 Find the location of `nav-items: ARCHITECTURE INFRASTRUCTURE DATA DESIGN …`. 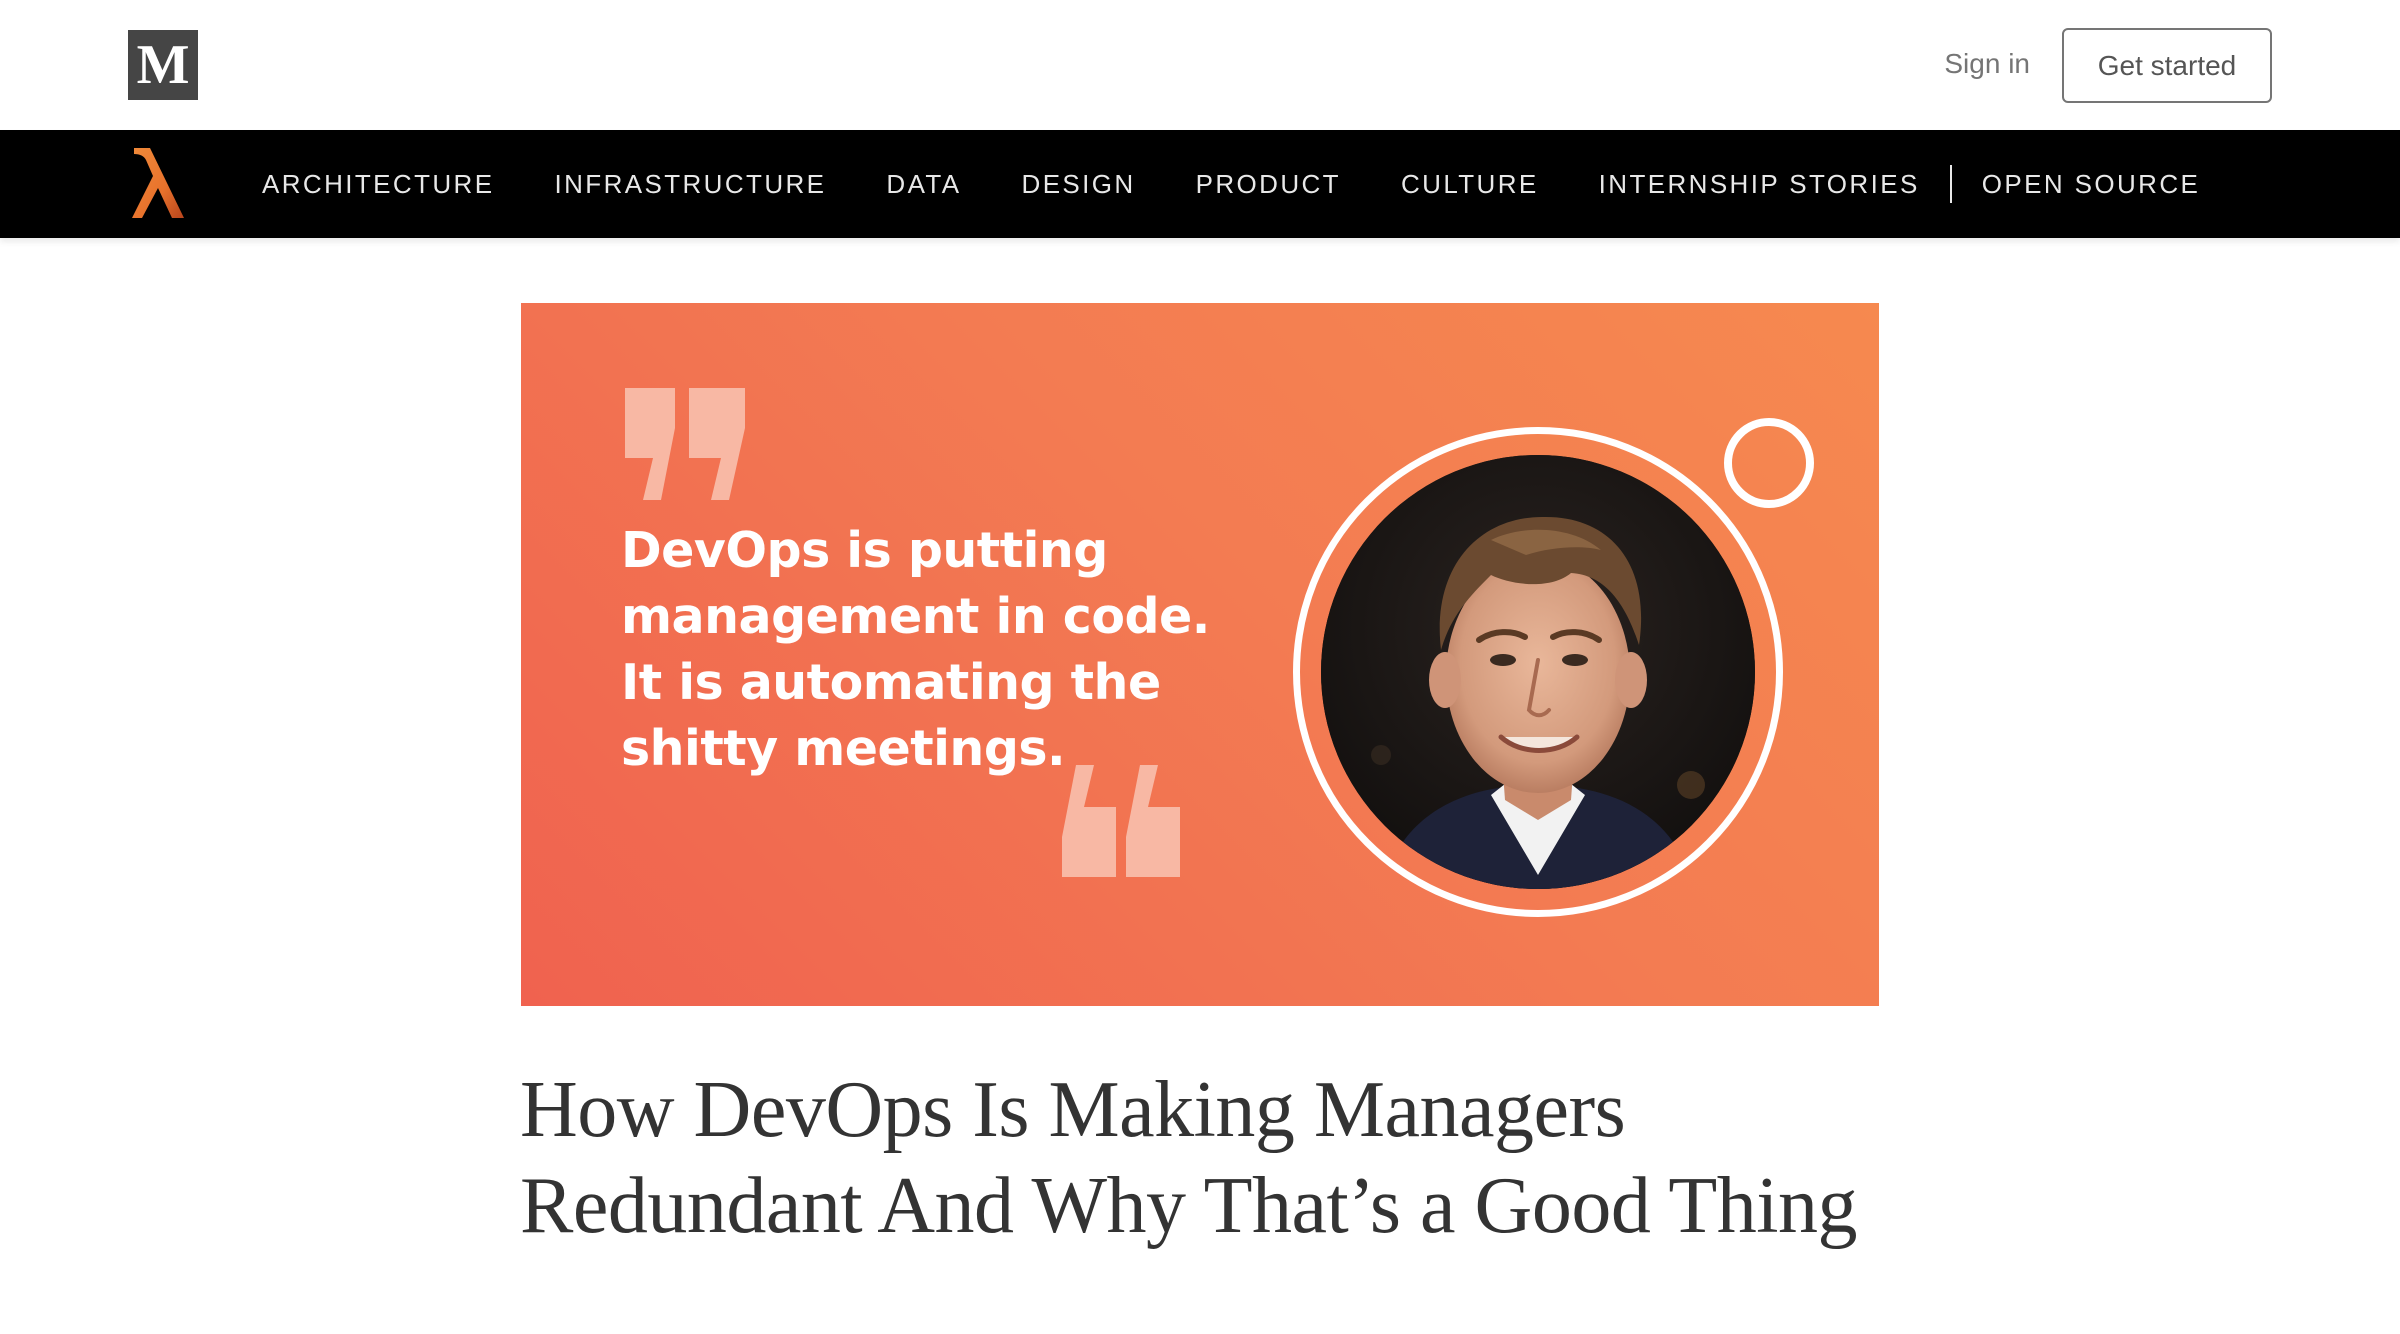

nav-items: ARCHITECTURE INFRASTRUCTURE DATA DESIGN … is located at coordinates (1261, 184).